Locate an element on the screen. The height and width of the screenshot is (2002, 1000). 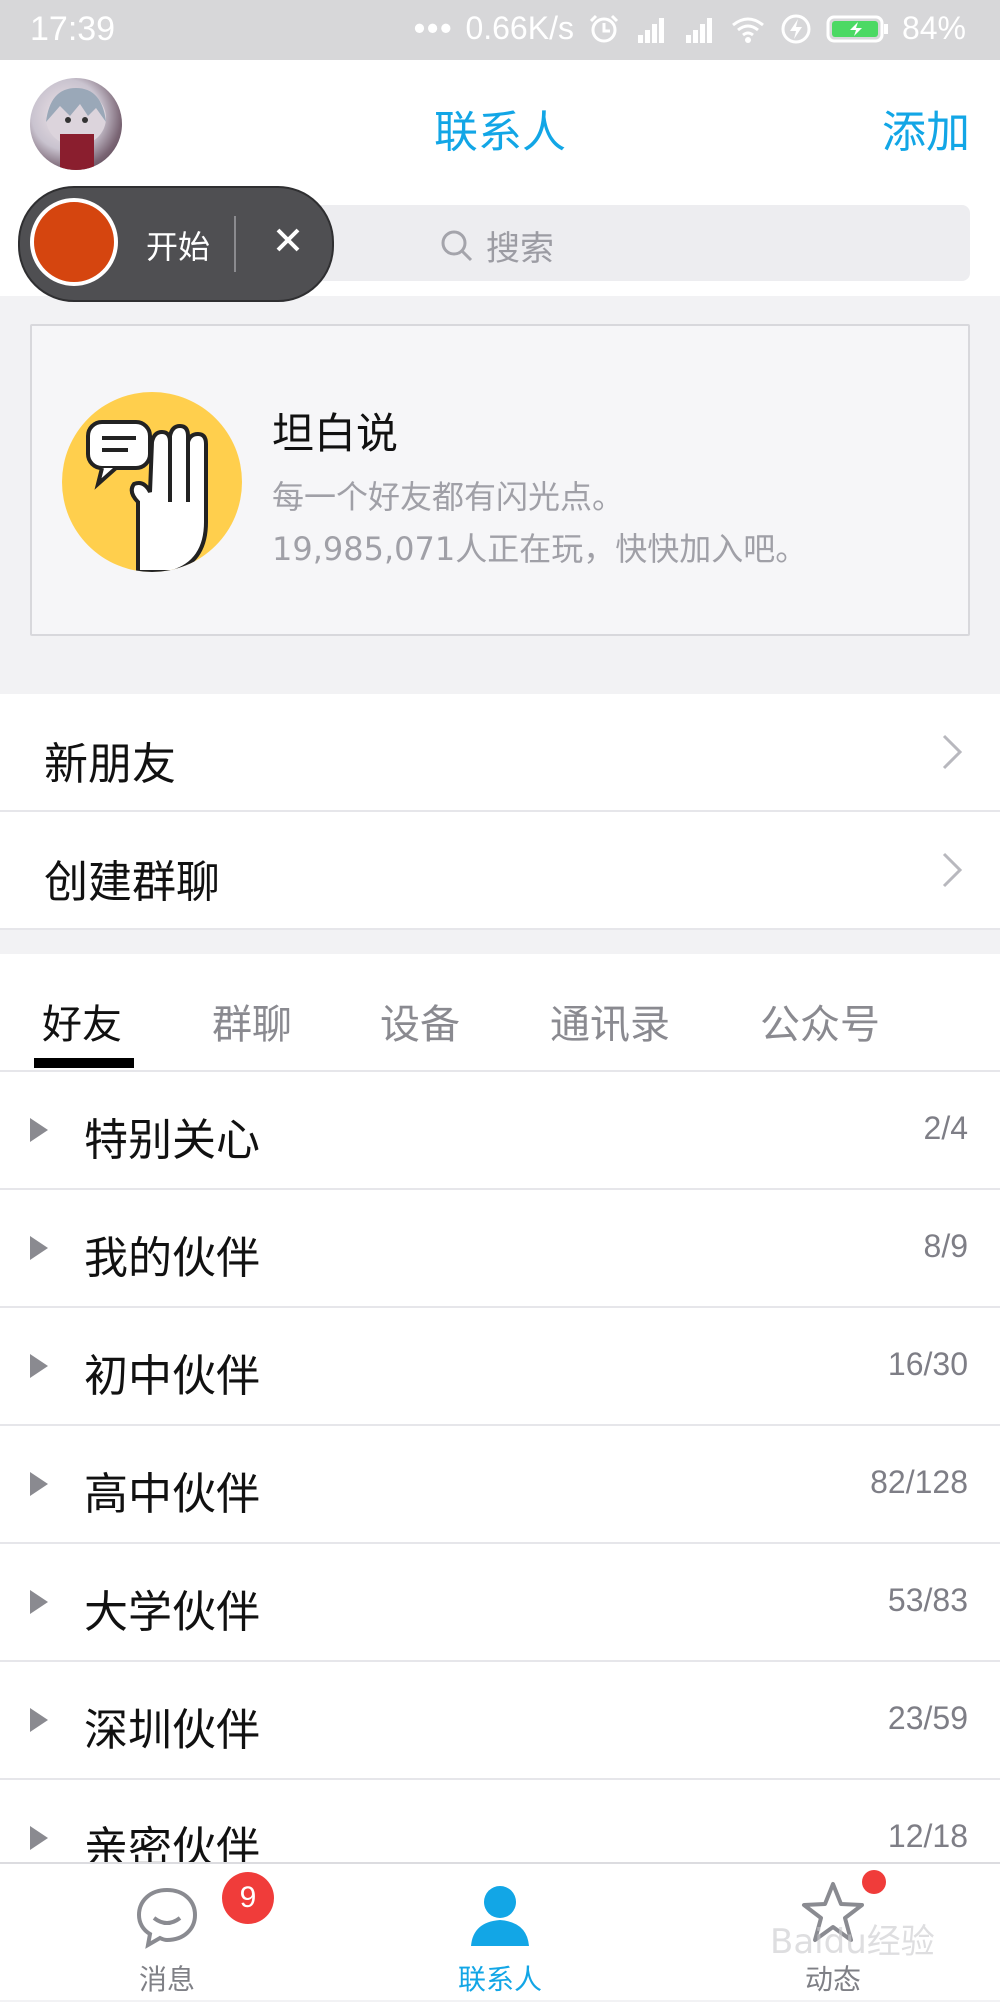
tab-devices: 设备 is located at coordinates (420, 1021).